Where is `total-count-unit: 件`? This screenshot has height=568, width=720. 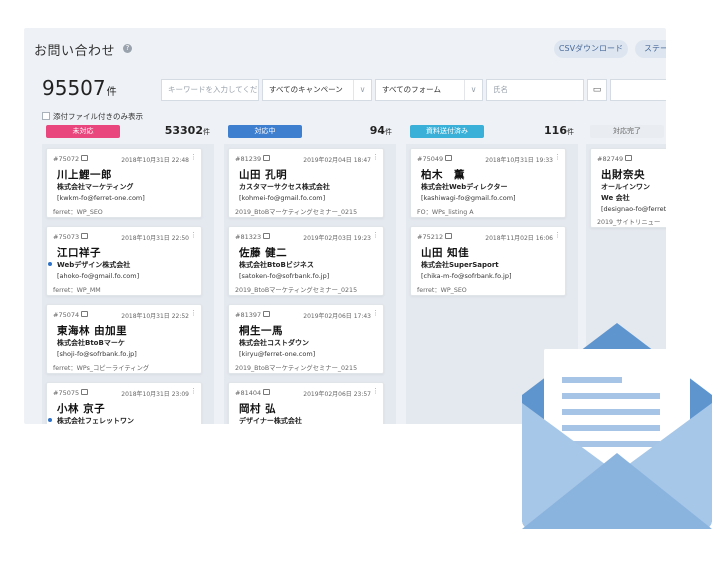
total-count-unit: 件 is located at coordinates (111, 92).